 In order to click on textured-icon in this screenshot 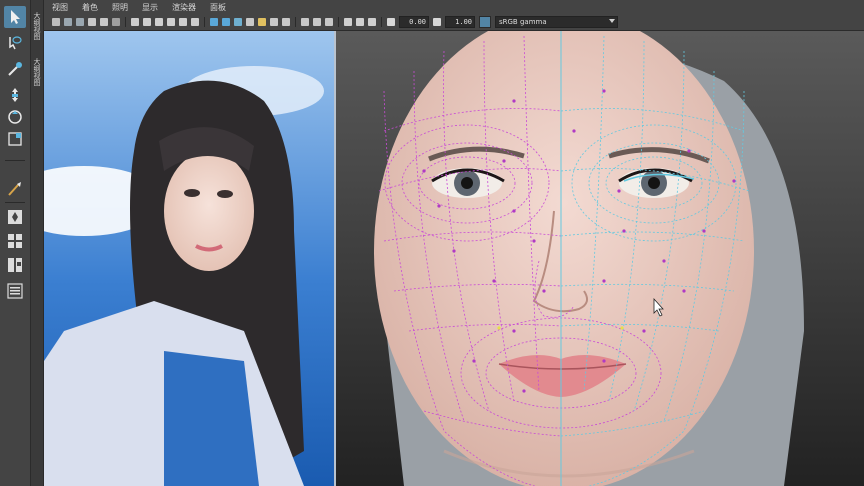, I will do `click(250, 22)`.